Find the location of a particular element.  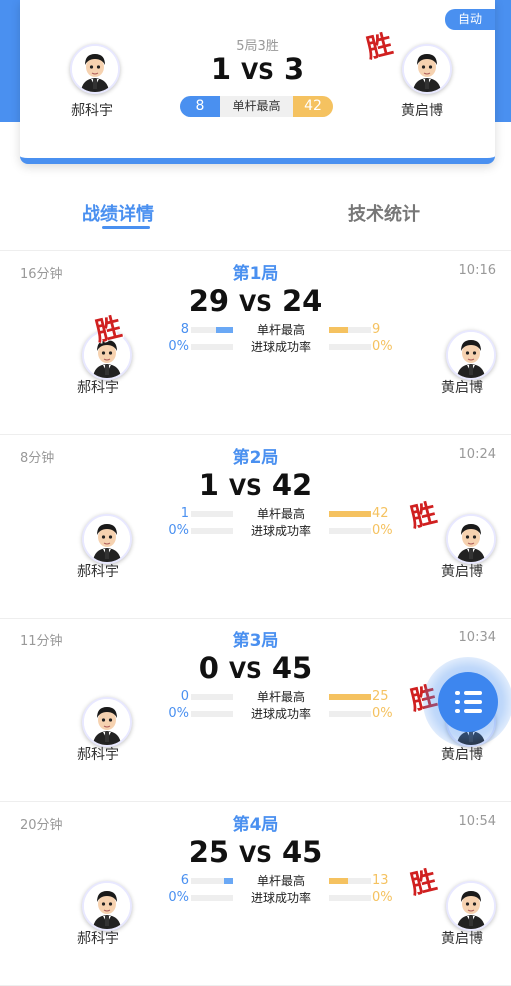

match-score: 1 VS 3 is located at coordinates (257, 69).